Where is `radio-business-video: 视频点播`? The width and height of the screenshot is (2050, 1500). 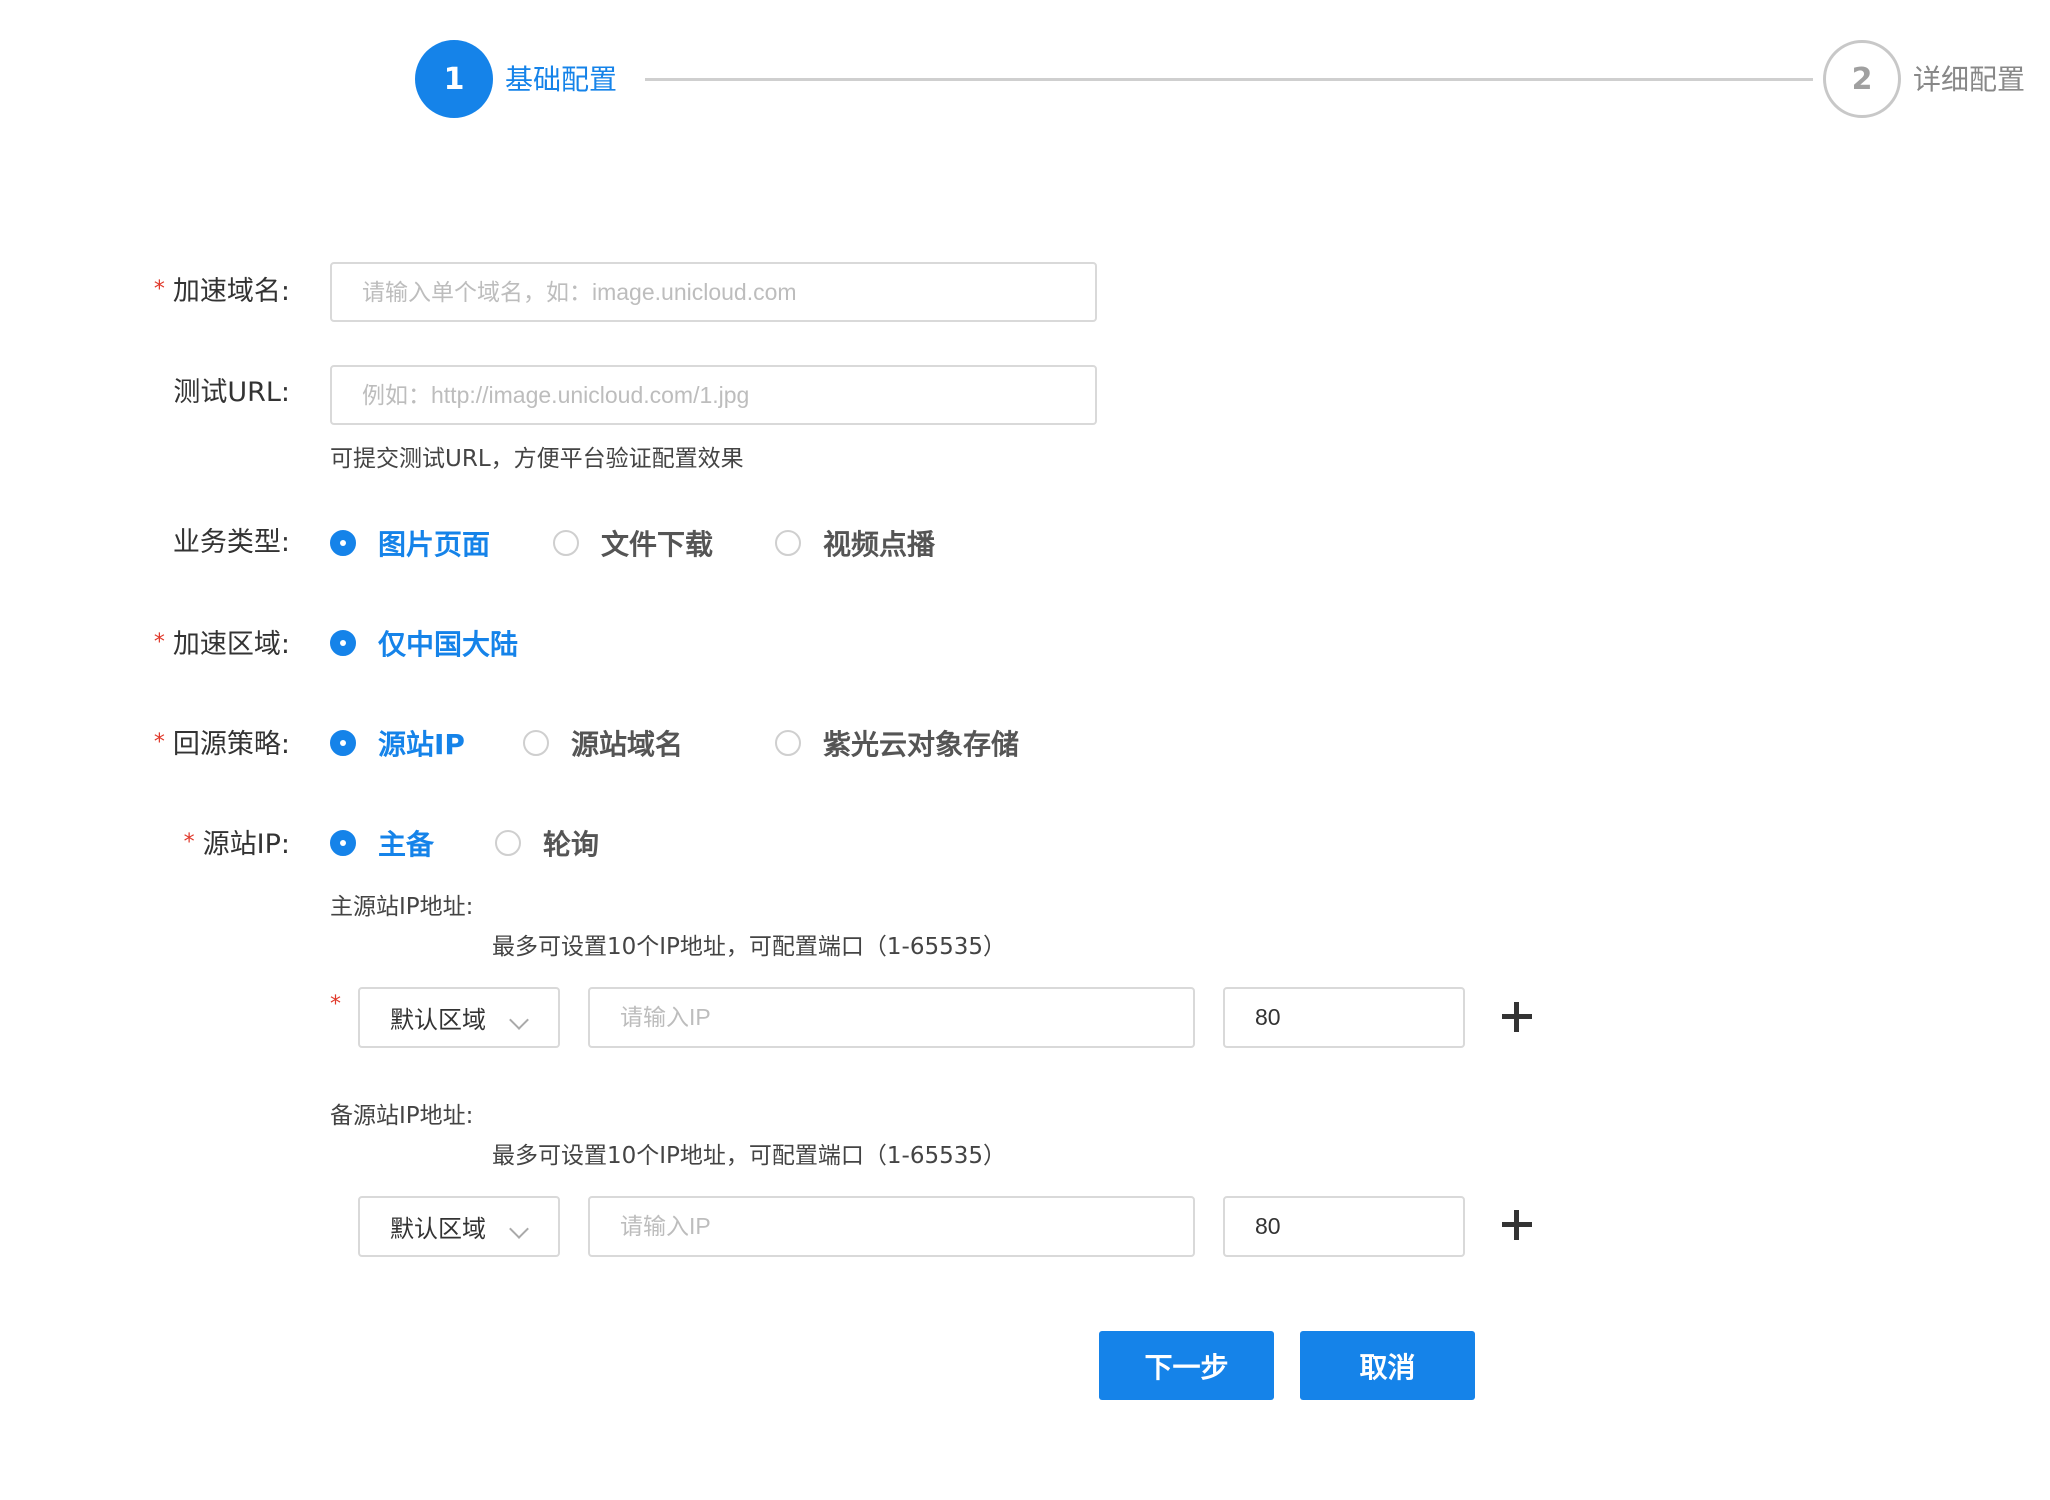 radio-business-video: 视频点播 is located at coordinates (855, 543).